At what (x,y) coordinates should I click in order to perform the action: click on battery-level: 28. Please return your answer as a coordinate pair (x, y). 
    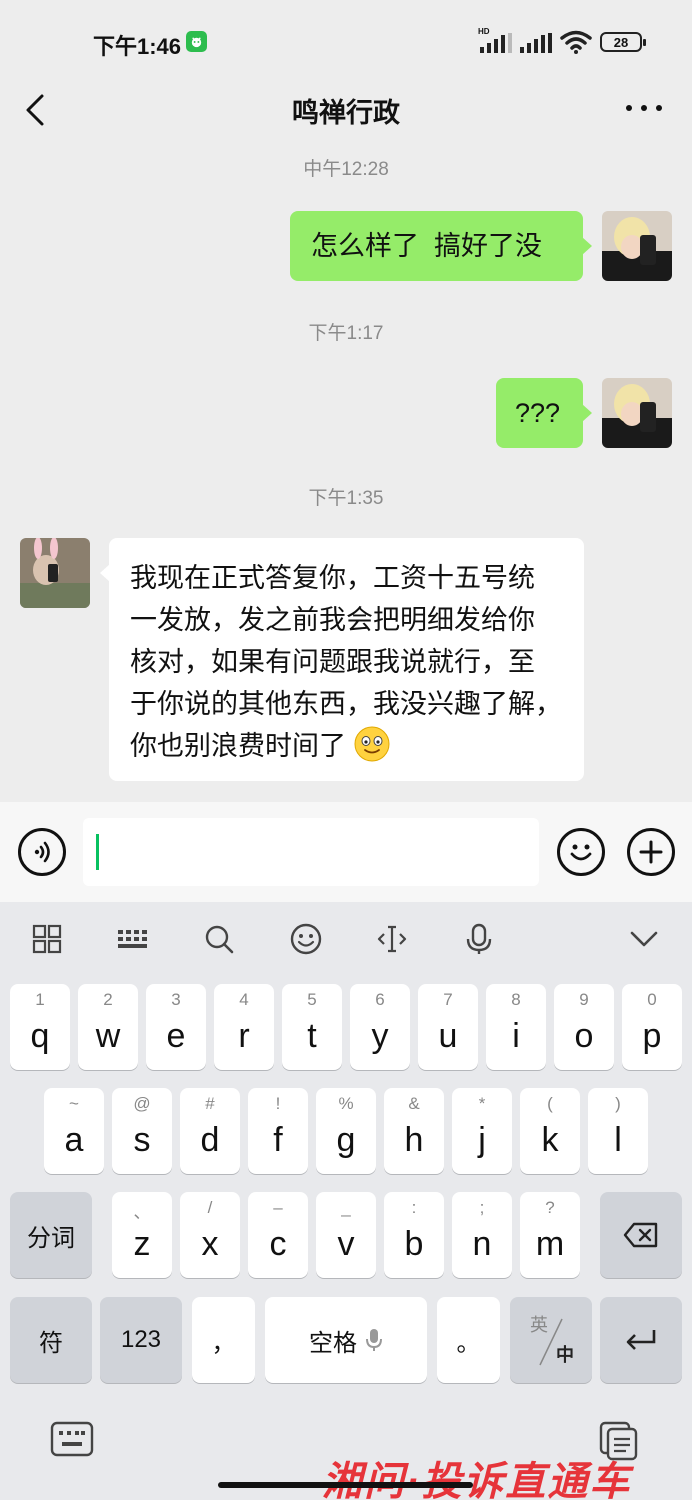
    Looking at the image, I should click on (621, 42).